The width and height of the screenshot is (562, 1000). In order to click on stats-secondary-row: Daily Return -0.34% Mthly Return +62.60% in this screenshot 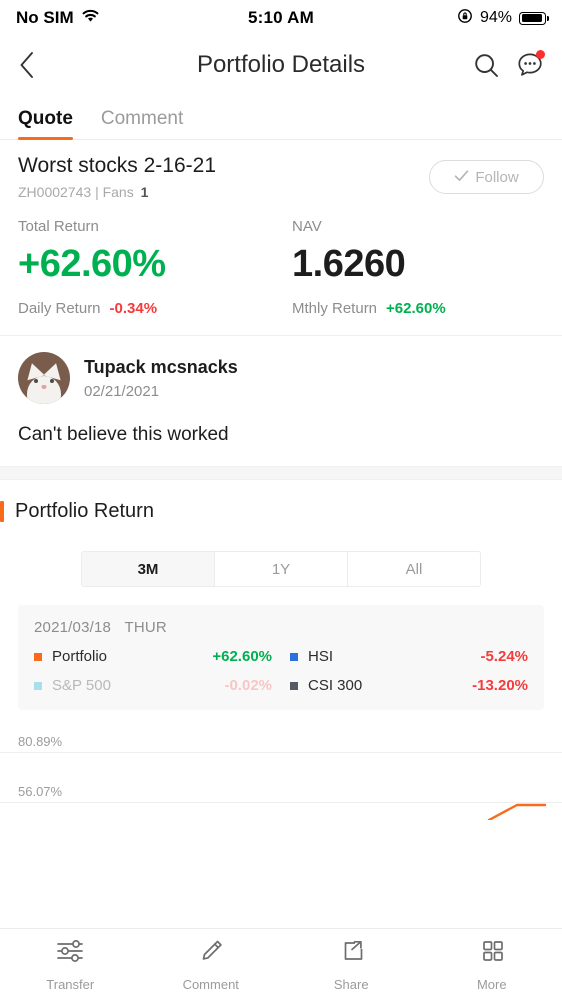, I will do `click(281, 301)`.